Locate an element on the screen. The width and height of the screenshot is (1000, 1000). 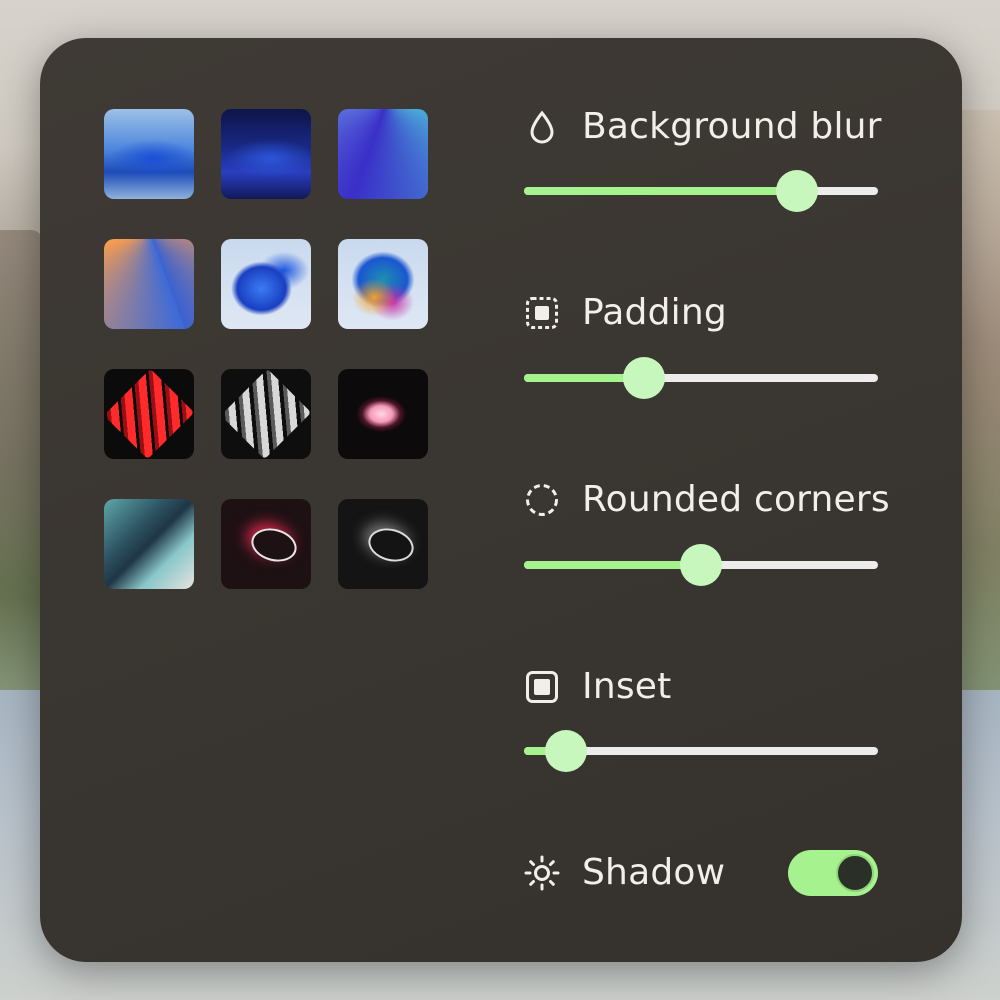
shadow-toggle is located at coordinates (833, 873).